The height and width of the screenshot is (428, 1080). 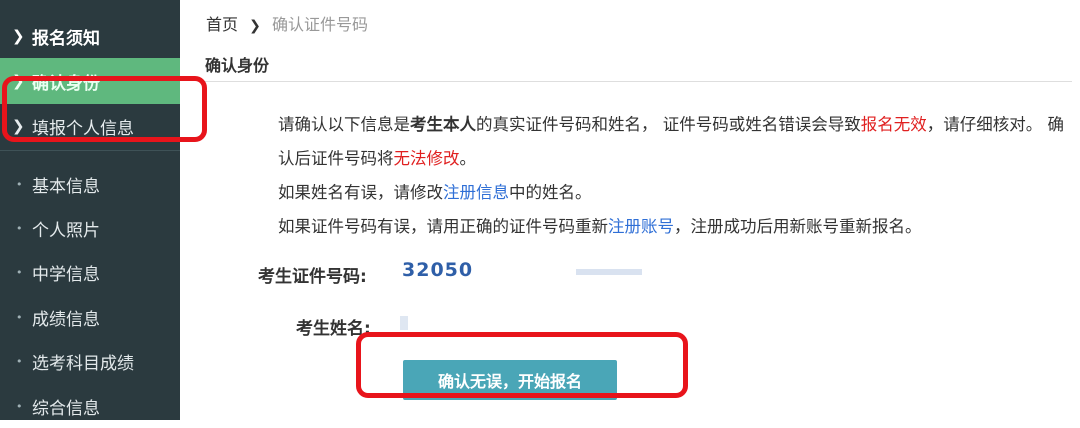 What do you see at coordinates (66, 38) in the screenshot?
I see `sidebar-item-label: 报名须知` at bounding box center [66, 38].